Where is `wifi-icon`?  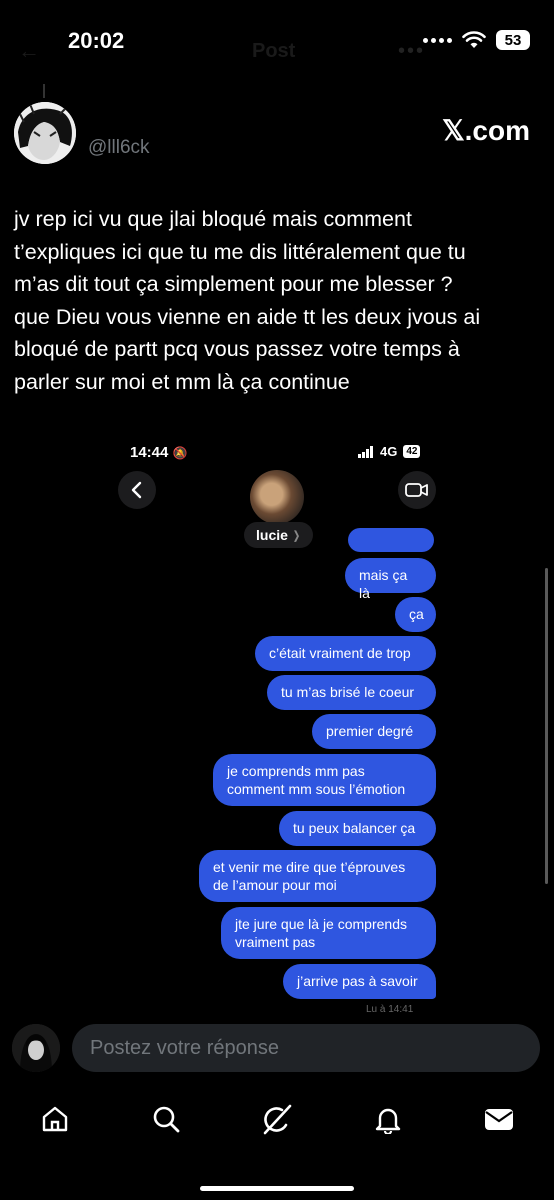
wifi-icon is located at coordinates (474, 39).